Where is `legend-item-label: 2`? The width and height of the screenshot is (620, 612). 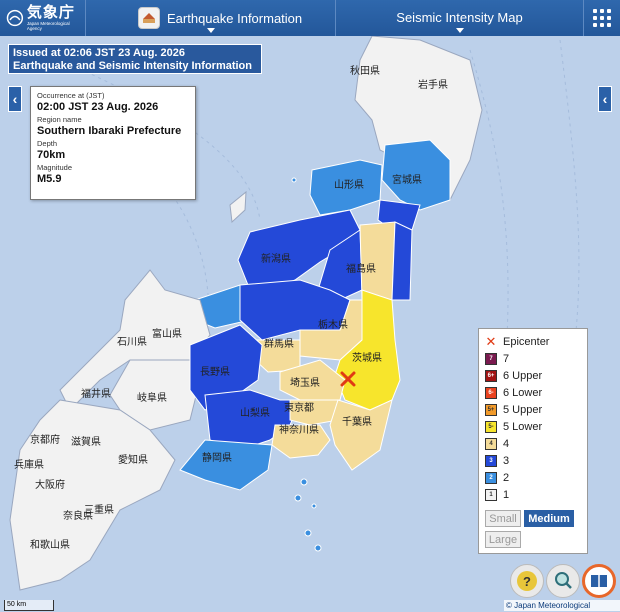 legend-item-label: 2 is located at coordinates (506, 477).